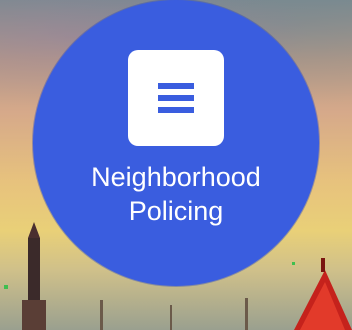 The width and height of the screenshot is (352, 330). I want to click on icon-tile, so click(176, 98).